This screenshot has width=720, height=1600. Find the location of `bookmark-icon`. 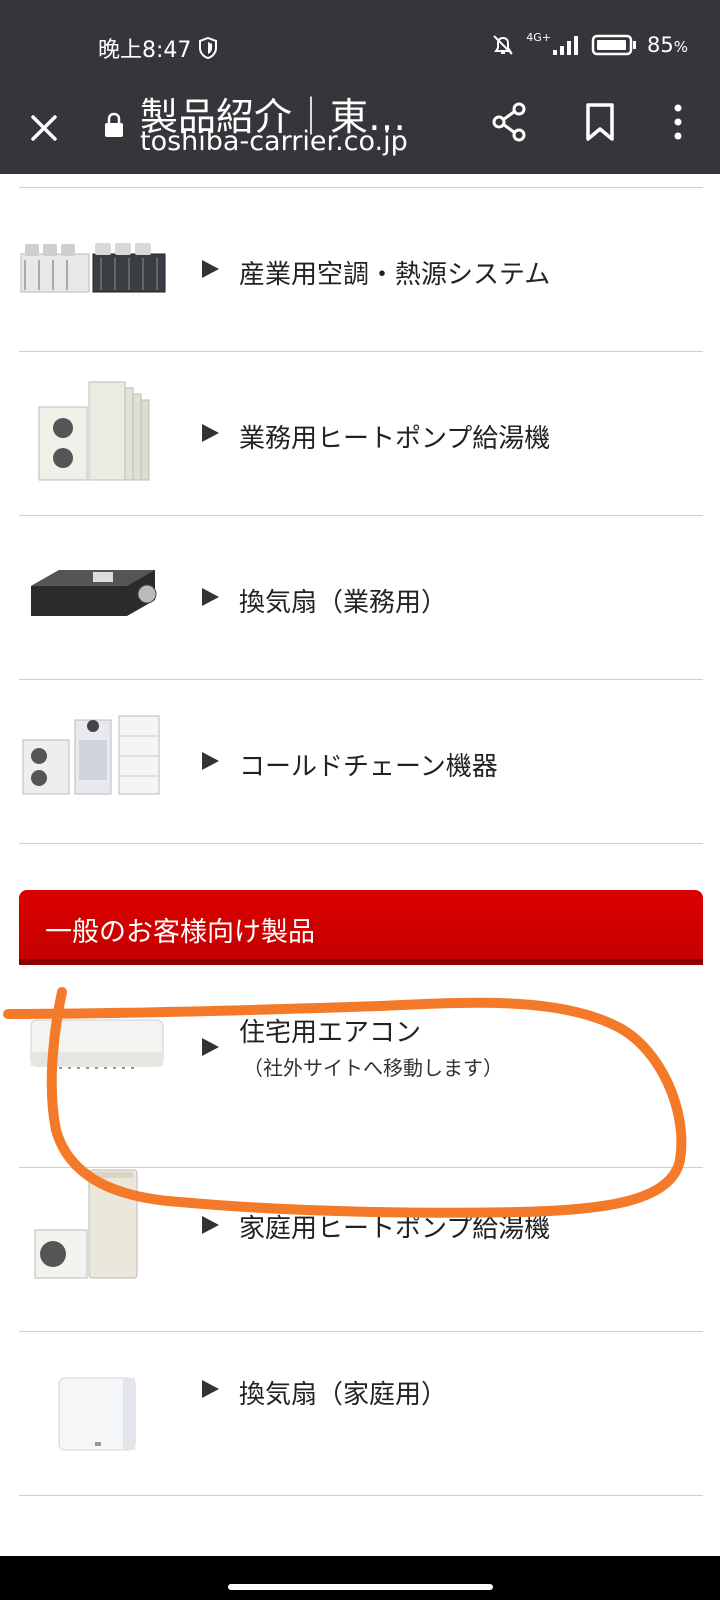

bookmark-icon is located at coordinates (600, 122).